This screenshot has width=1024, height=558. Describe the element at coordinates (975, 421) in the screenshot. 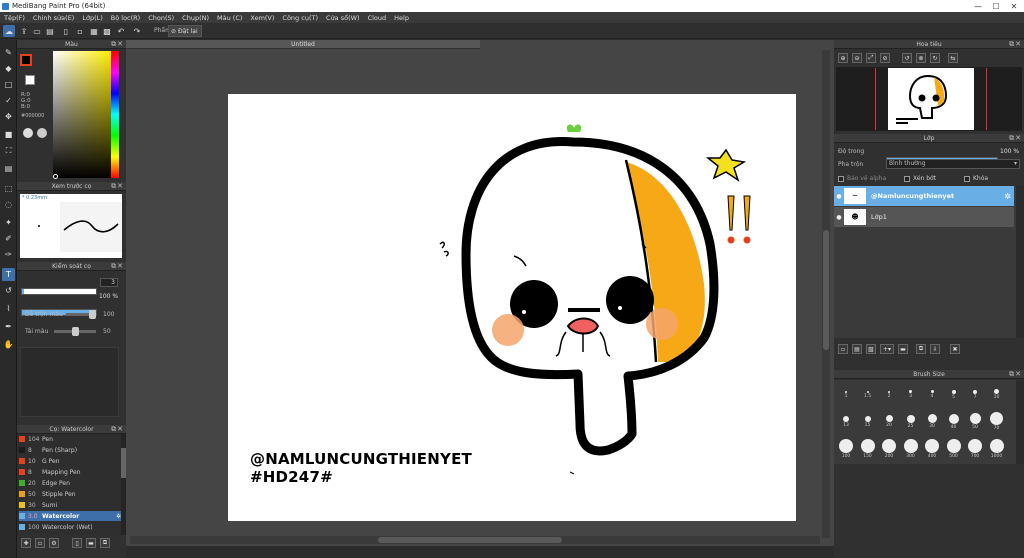

I see `brush-size-option: 50` at that location.